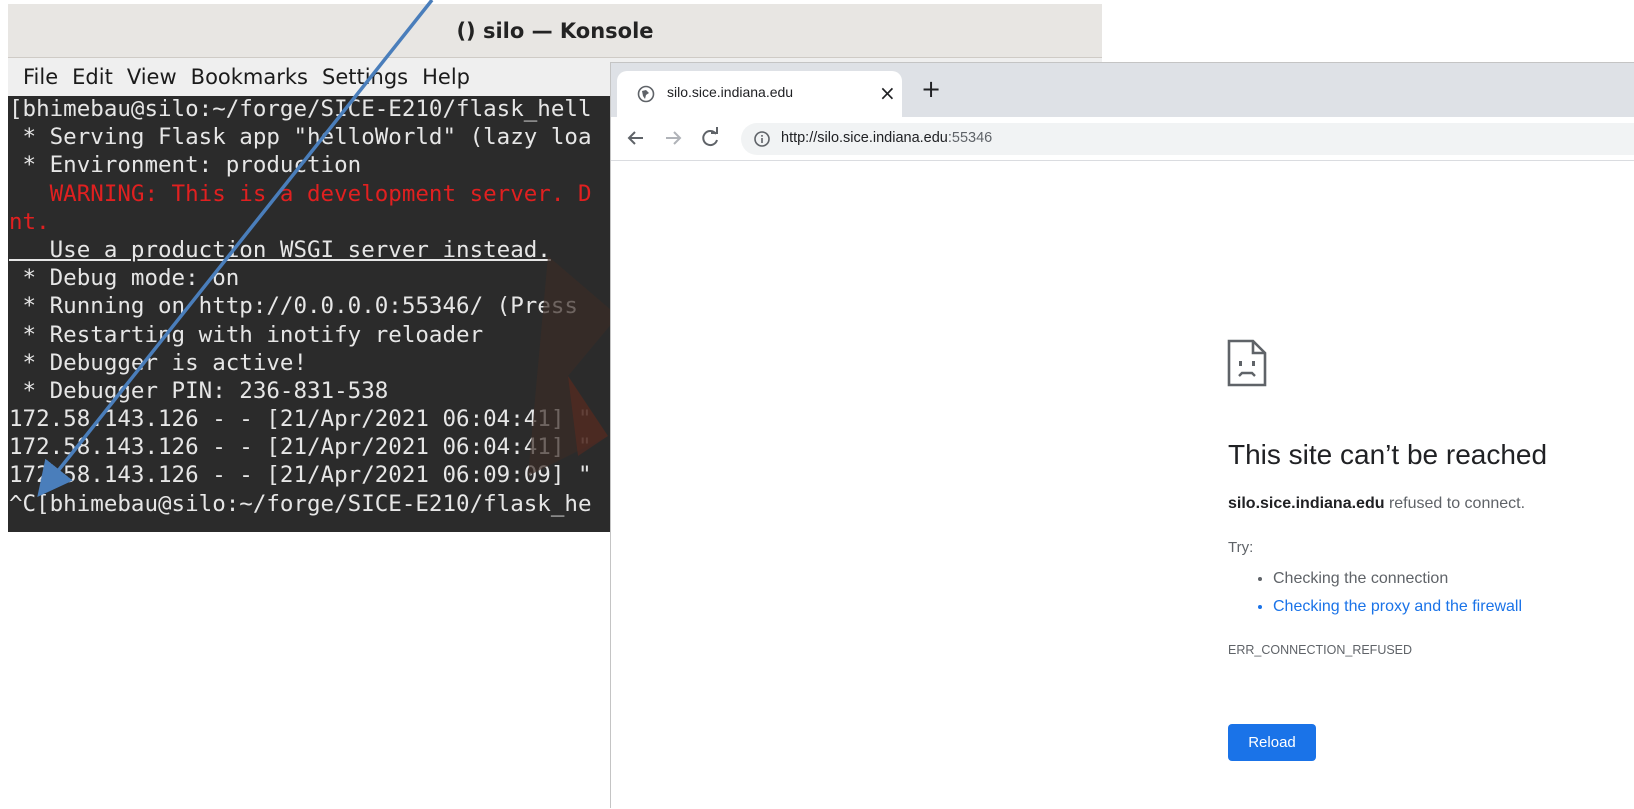  What do you see at coordinates (152, 77) in the screenshot?
I see `menu-view: View` at bounding box center [152, 77].